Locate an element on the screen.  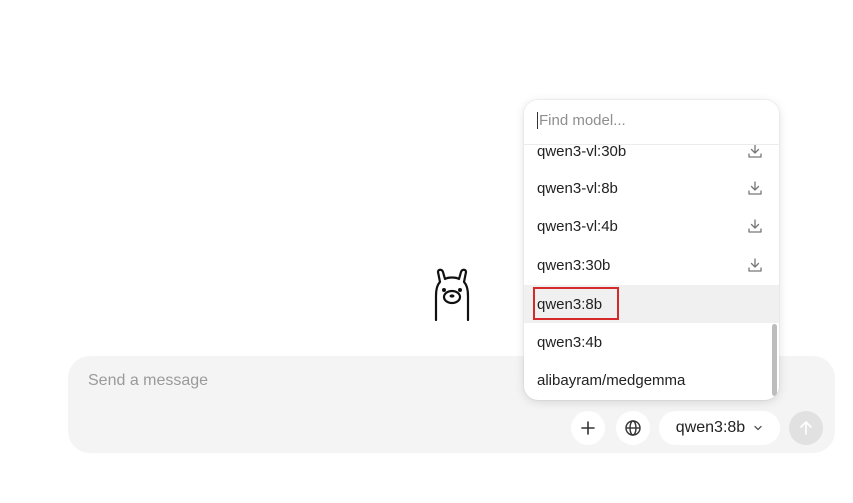
model-item-label: qwen3-vl:30b is located at coordinates (582, 152).